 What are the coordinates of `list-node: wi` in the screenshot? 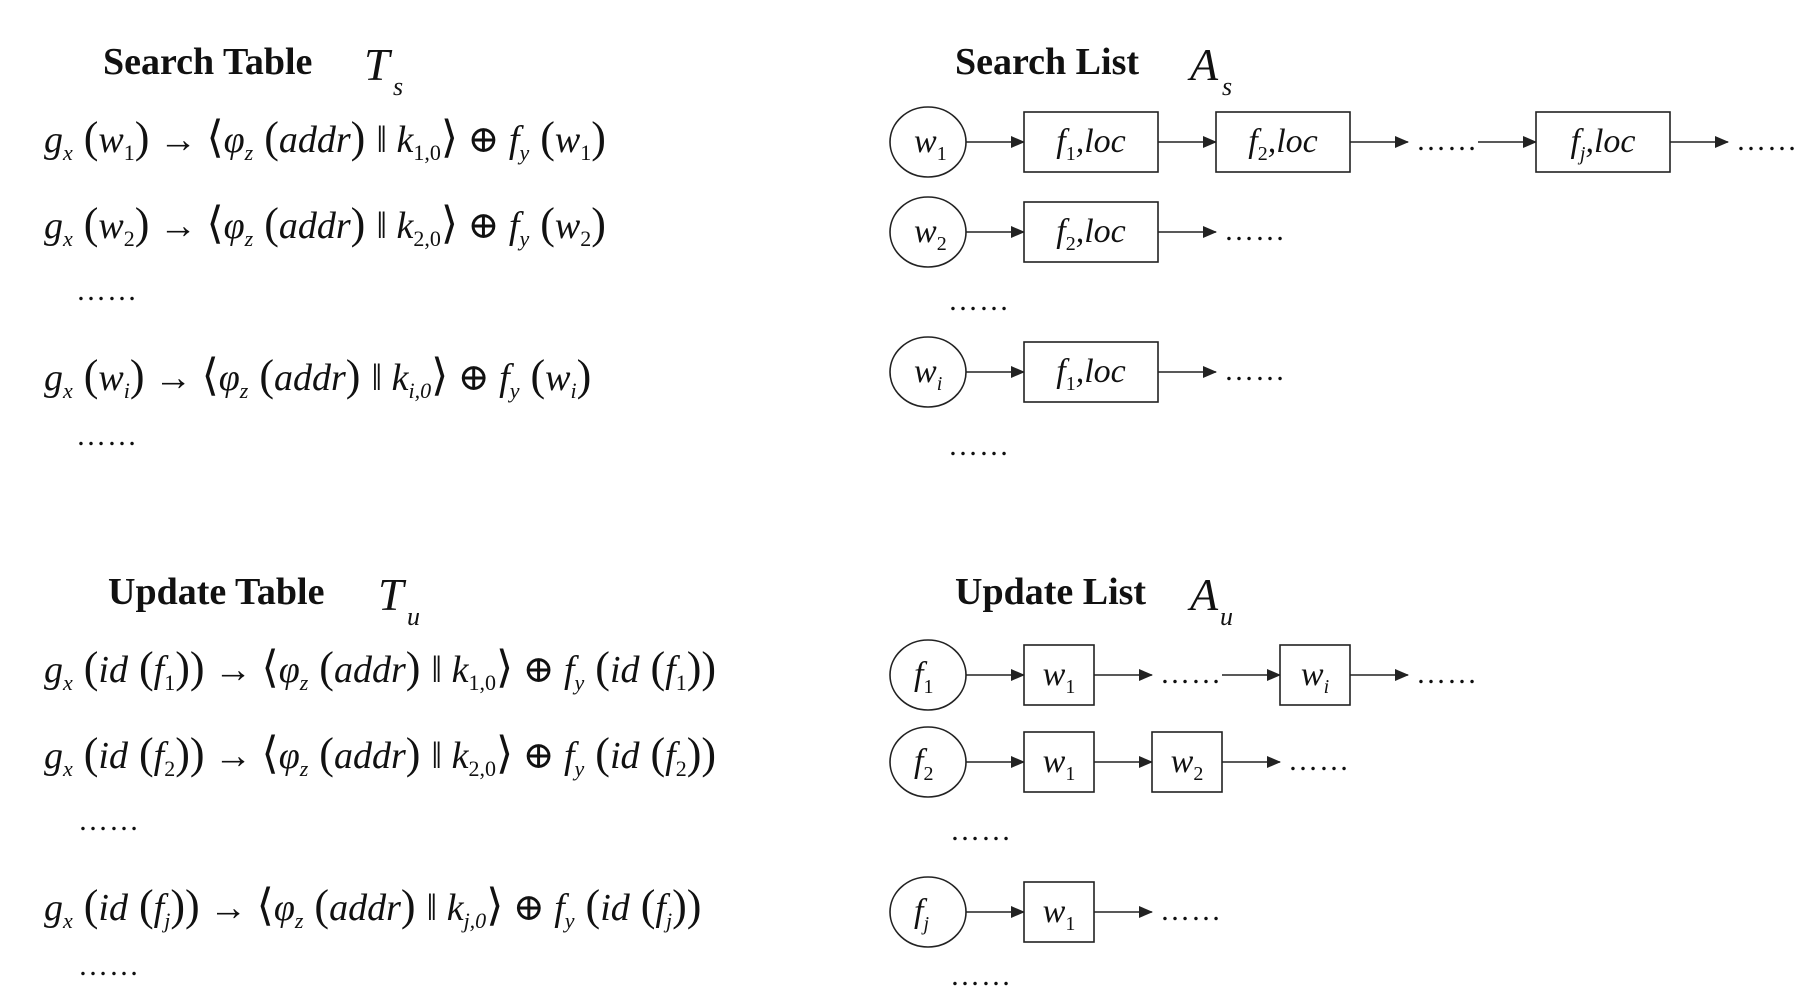 It's located at (1315, 675).